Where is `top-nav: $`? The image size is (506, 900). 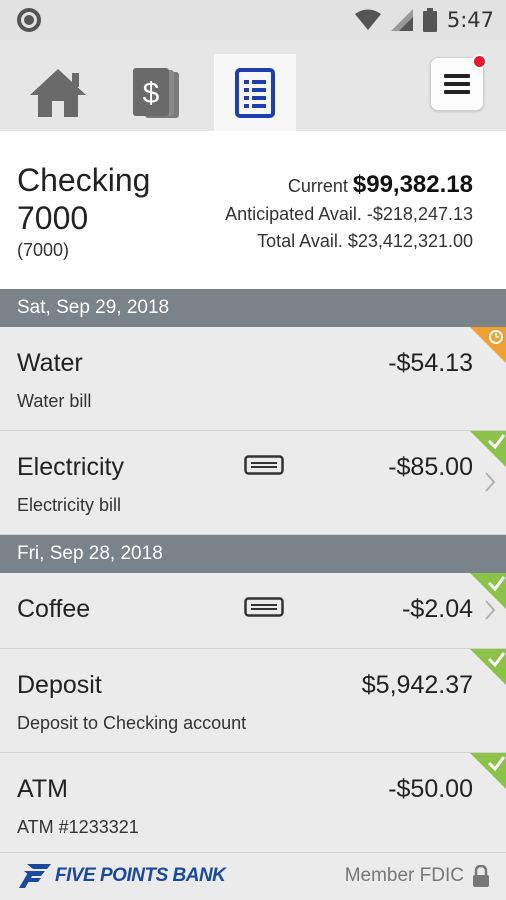 top-nav: $ is located at coordinates (253, 85).